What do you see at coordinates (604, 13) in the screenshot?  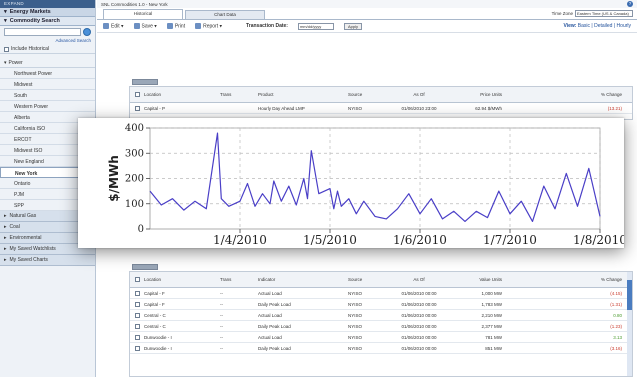 I see `time-zone-dropdown: Eastern Time (US & Canada)` at bounding box center [604, 13].